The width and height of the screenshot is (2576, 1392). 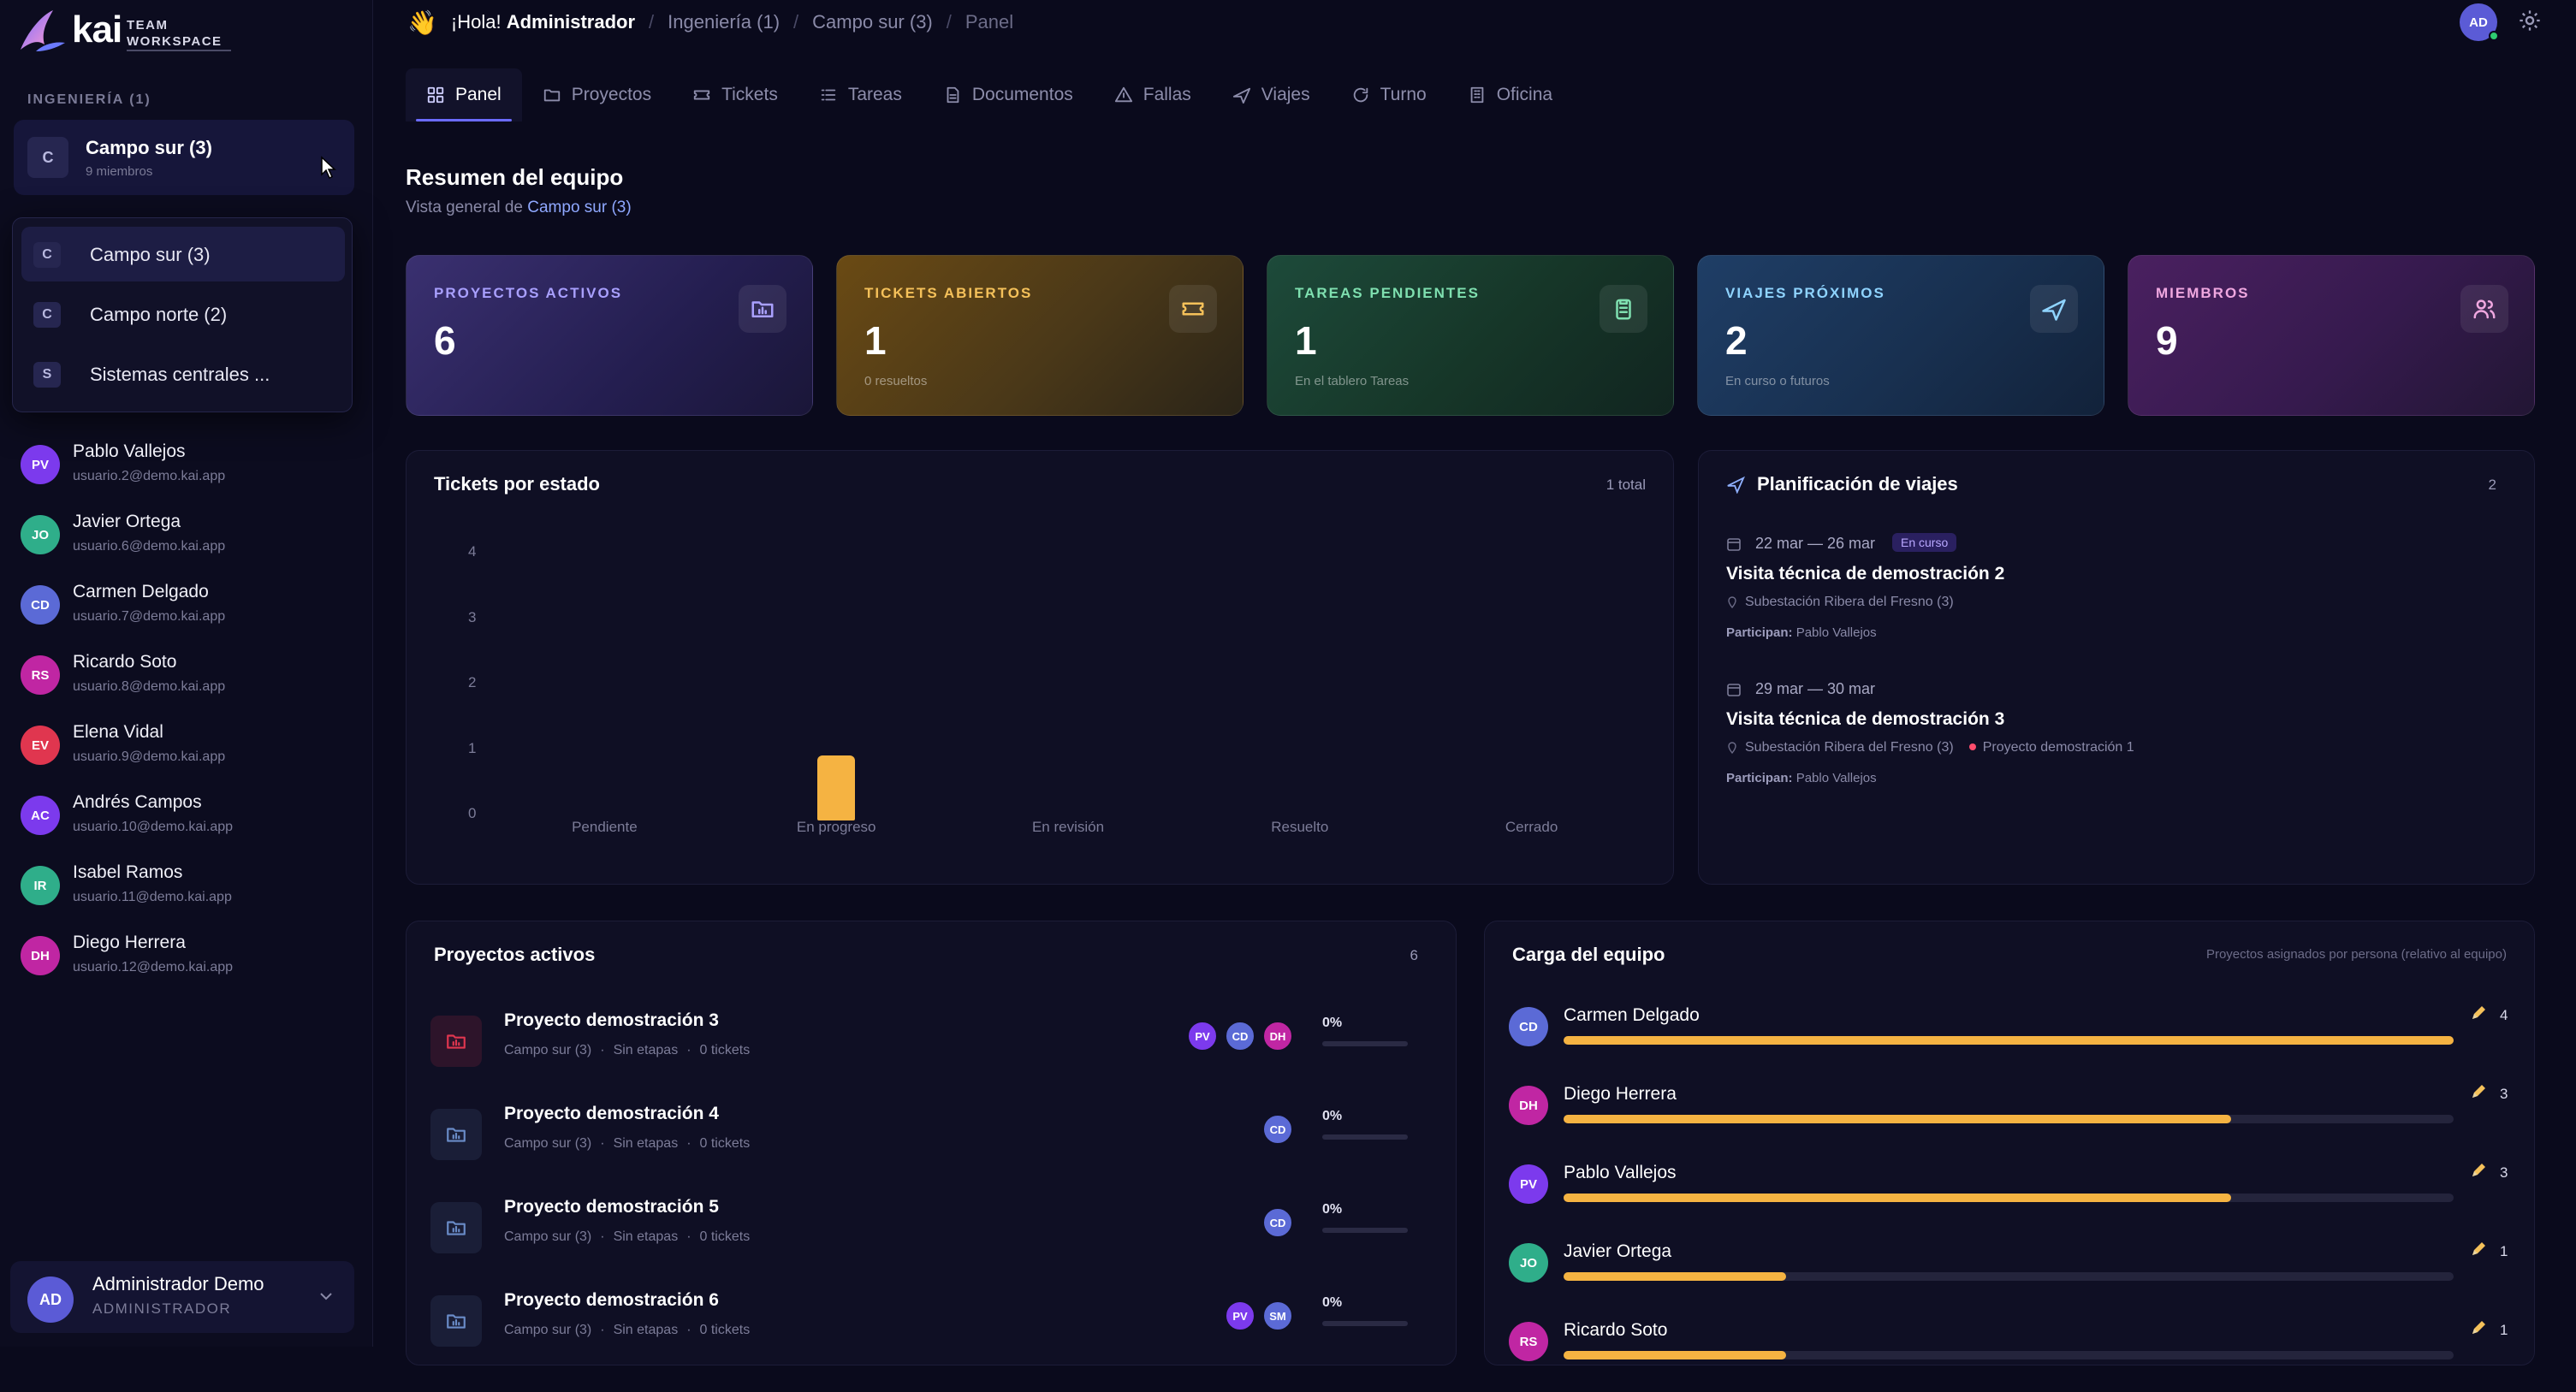 I want to click on tab-proyectos: Proyectos, so click(x=597, y=94).